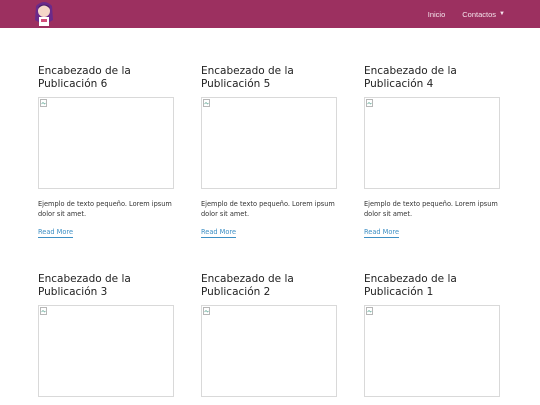 The height and width of the screenshot is (405, 540). Describe the element at coordinates (270, 78) in the screenshot. I see `post-title: Encabezado de la Publicación 5` at that location.